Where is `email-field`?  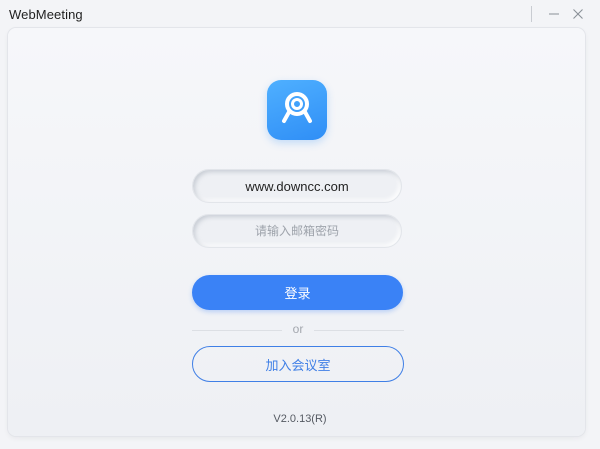
email-field is located at coordinates (297, 186).